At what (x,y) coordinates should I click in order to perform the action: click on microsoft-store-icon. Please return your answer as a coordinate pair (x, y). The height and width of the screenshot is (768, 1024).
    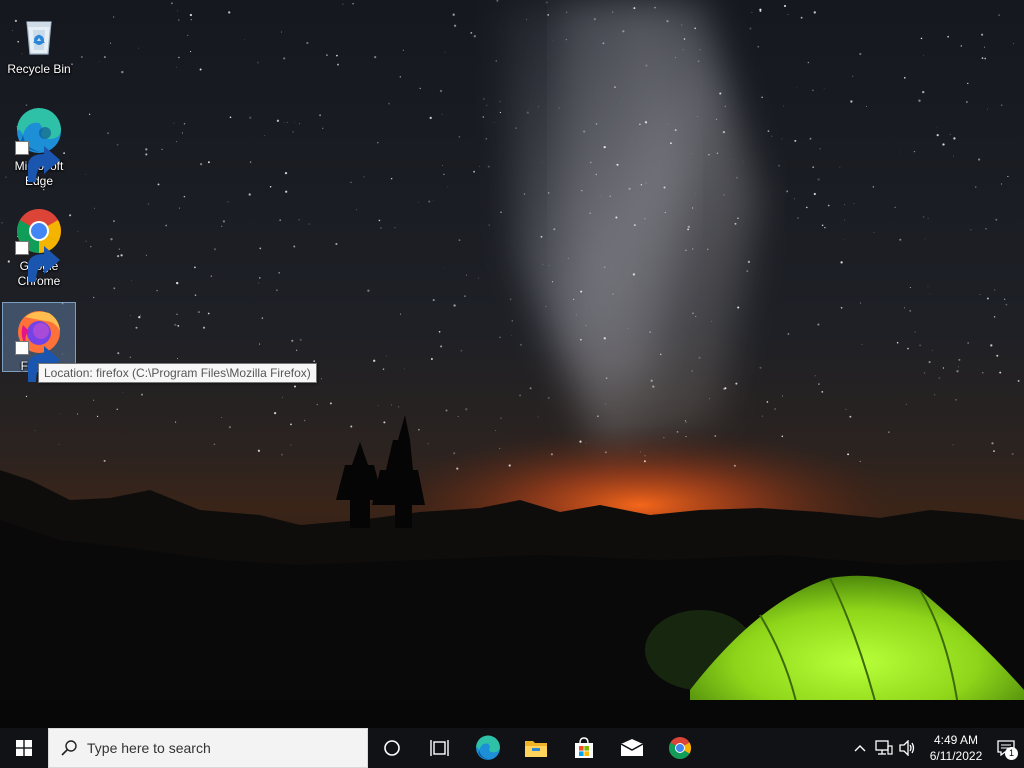
    Looking at the image, I should click on (584, 747).